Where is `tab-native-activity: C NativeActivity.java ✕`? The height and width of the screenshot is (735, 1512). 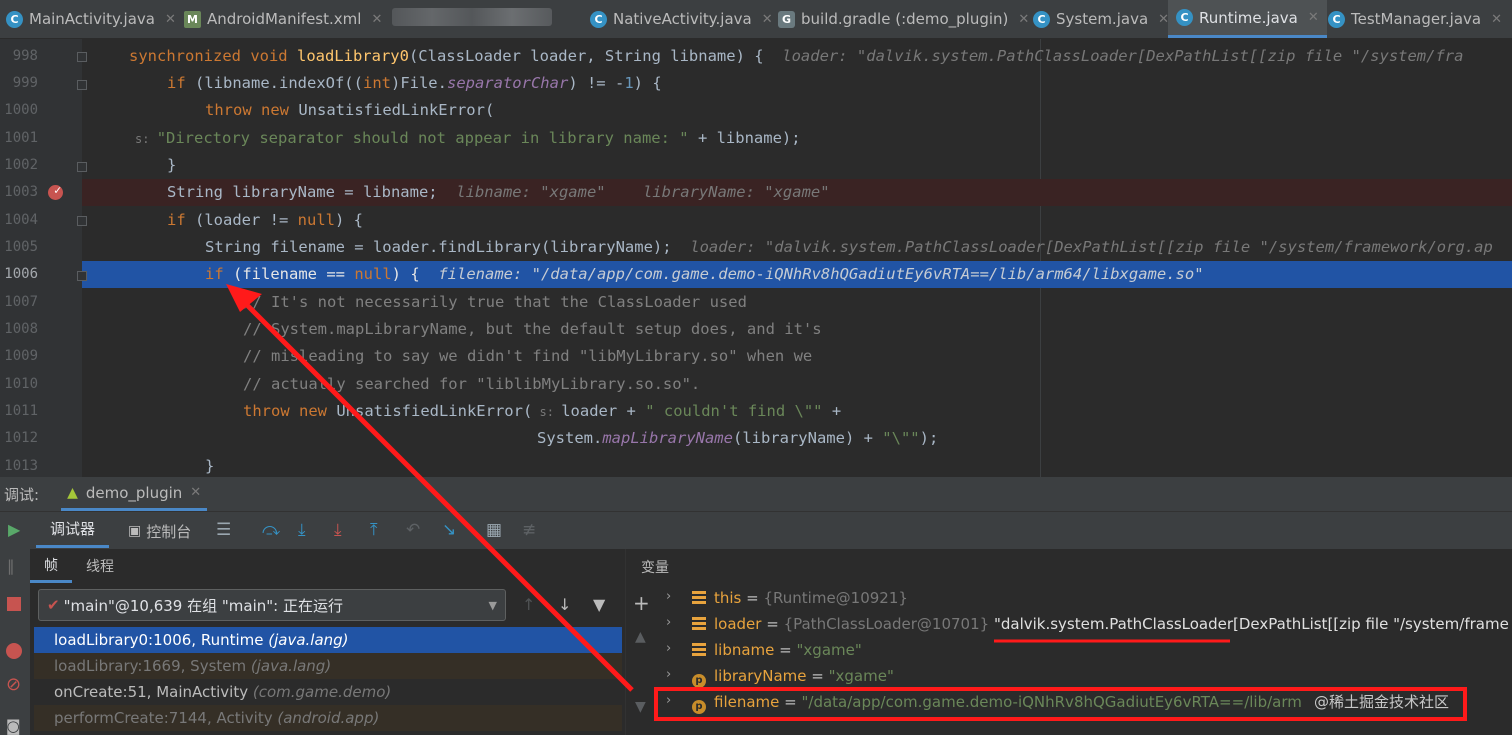
tab-native-activity: C NativeActivity.java ✕ is located at coordinates (681, 19).